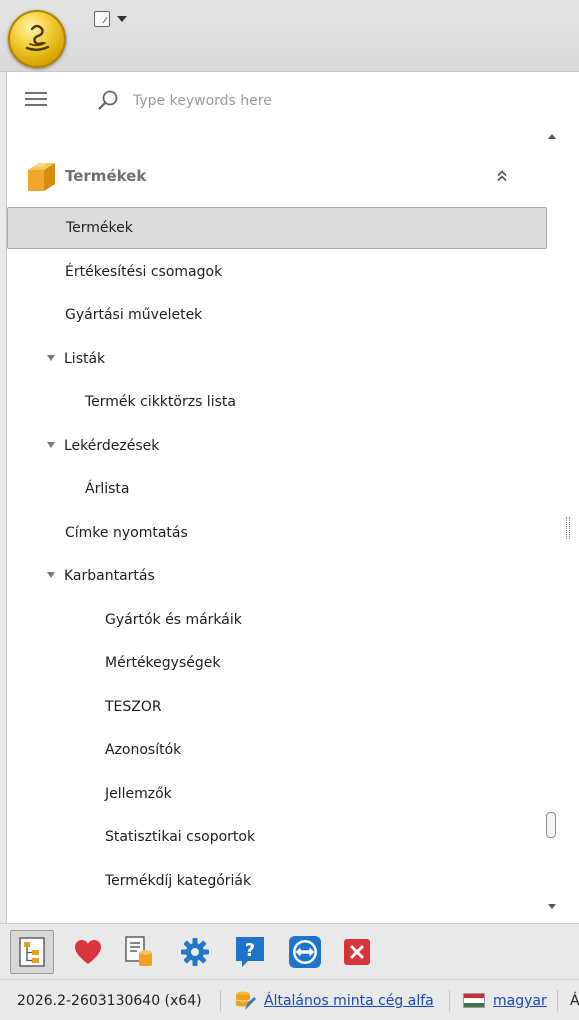  Describe the element at coordinates (160, 402) in the screenshot. I see `tree-item-label: Termék cikktörzs lista` at that location.